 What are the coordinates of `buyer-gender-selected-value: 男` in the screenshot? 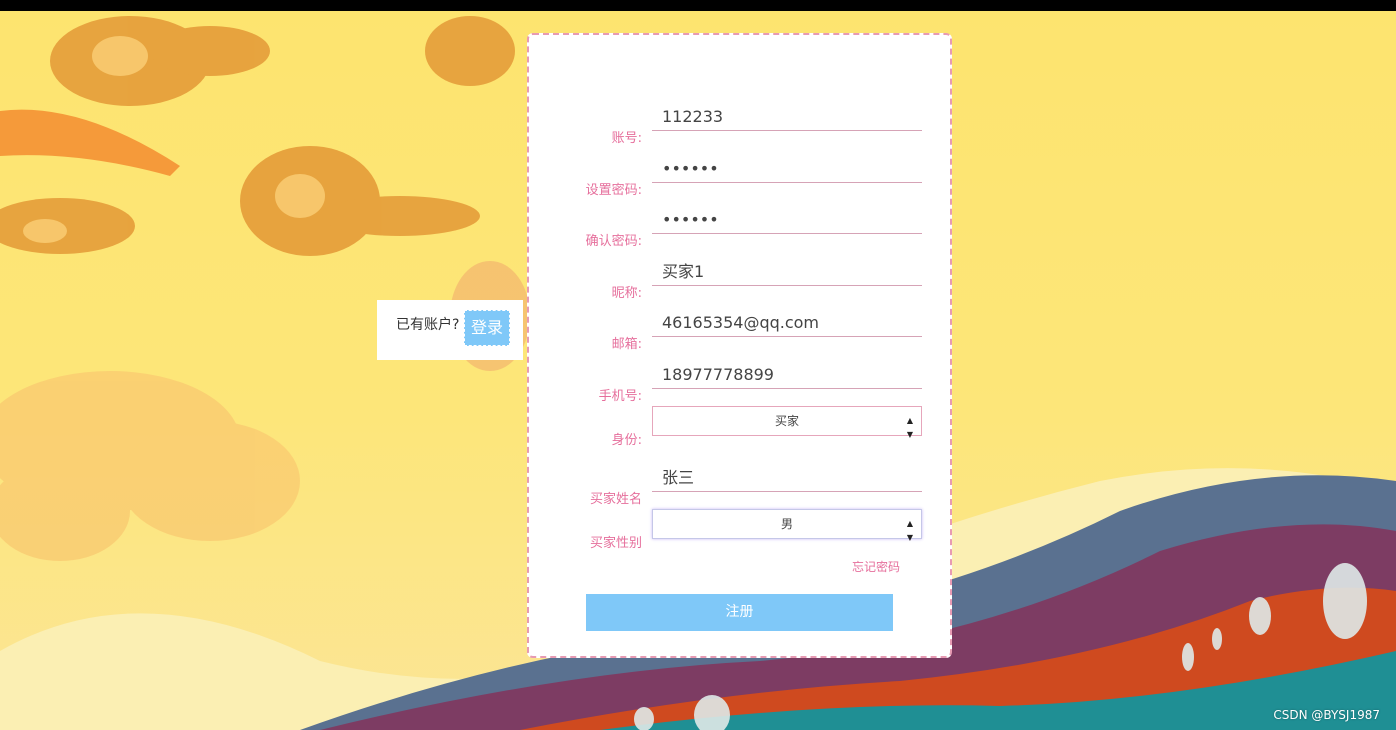 It's located at (786, 524).